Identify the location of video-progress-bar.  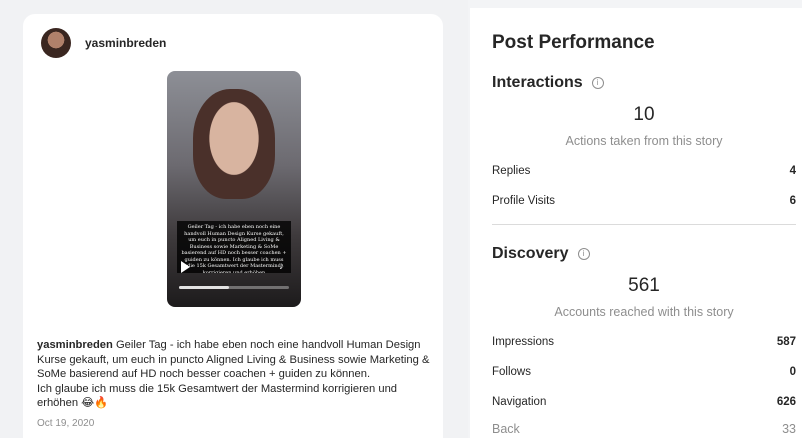
(234, 287).